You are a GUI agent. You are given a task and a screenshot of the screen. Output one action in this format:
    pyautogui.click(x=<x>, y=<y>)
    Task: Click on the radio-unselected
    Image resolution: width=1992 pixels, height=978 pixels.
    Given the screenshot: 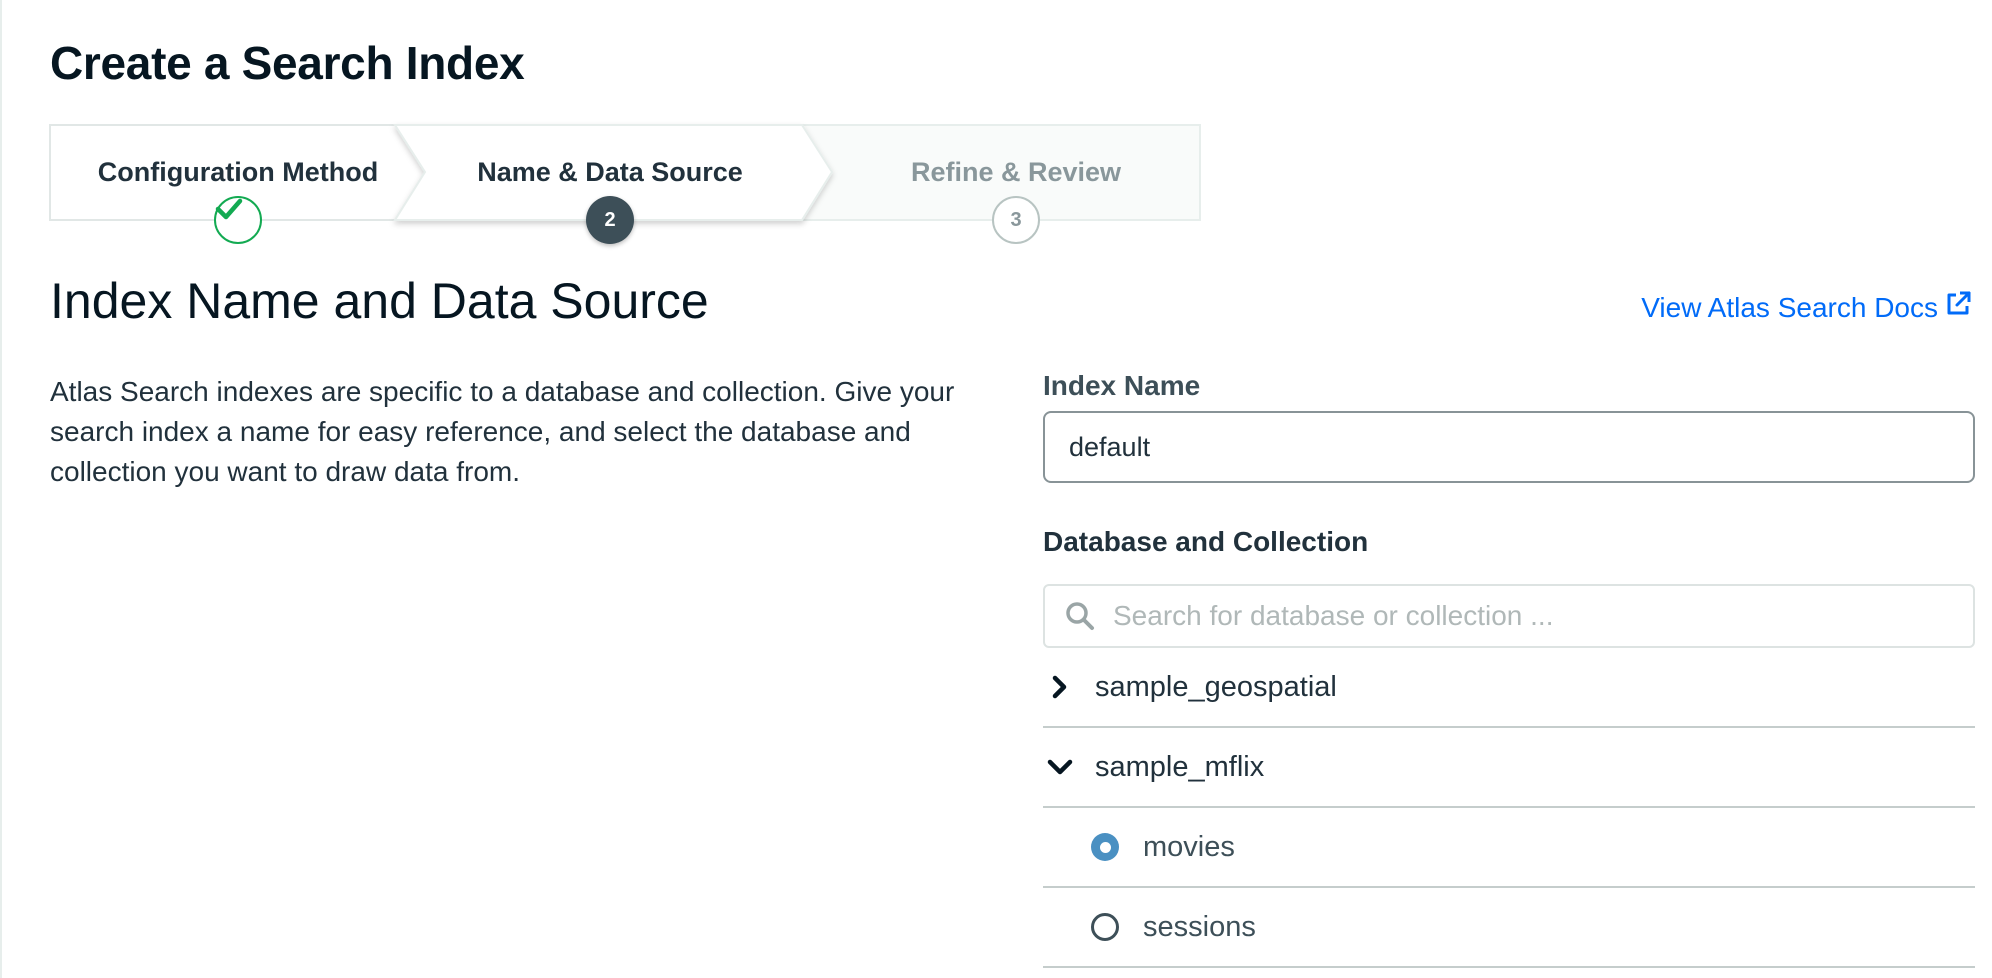 What is the action you would take?
    pyautogui.click(x=1105, y=927)
    